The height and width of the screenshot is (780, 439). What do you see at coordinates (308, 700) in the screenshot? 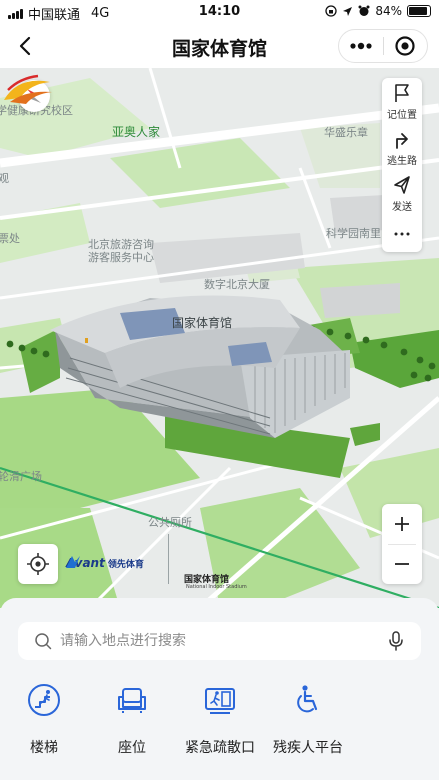
I see `accessibility-icon` at bounding box center [308, 700].